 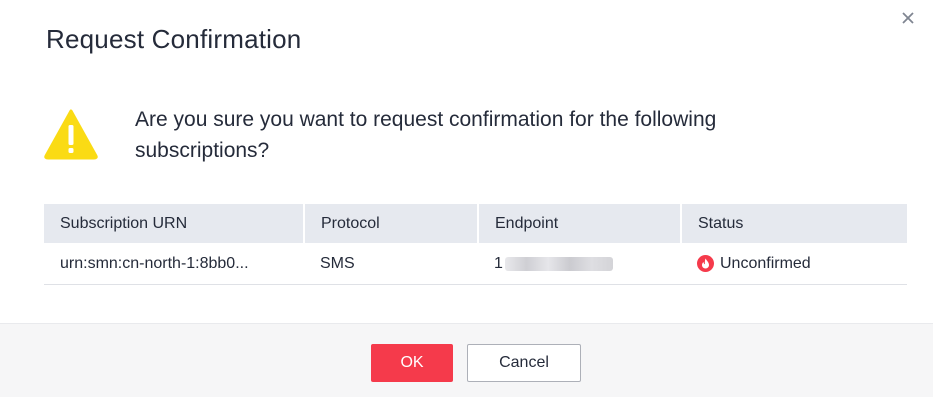 I want to click on protocol-cell: SMS, so click(x=391, y=264).